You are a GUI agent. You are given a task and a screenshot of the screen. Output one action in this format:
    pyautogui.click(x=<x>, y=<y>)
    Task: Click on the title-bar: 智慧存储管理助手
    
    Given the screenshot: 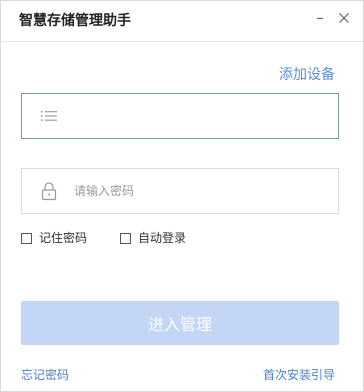 What is the action you would take?
    pyautogui.click(x=182, y=21)
    